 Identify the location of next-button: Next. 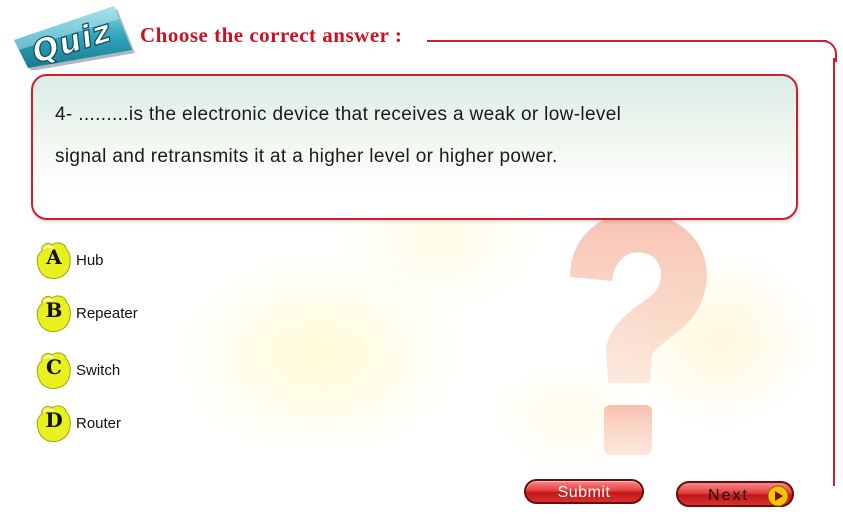
(735, 494).